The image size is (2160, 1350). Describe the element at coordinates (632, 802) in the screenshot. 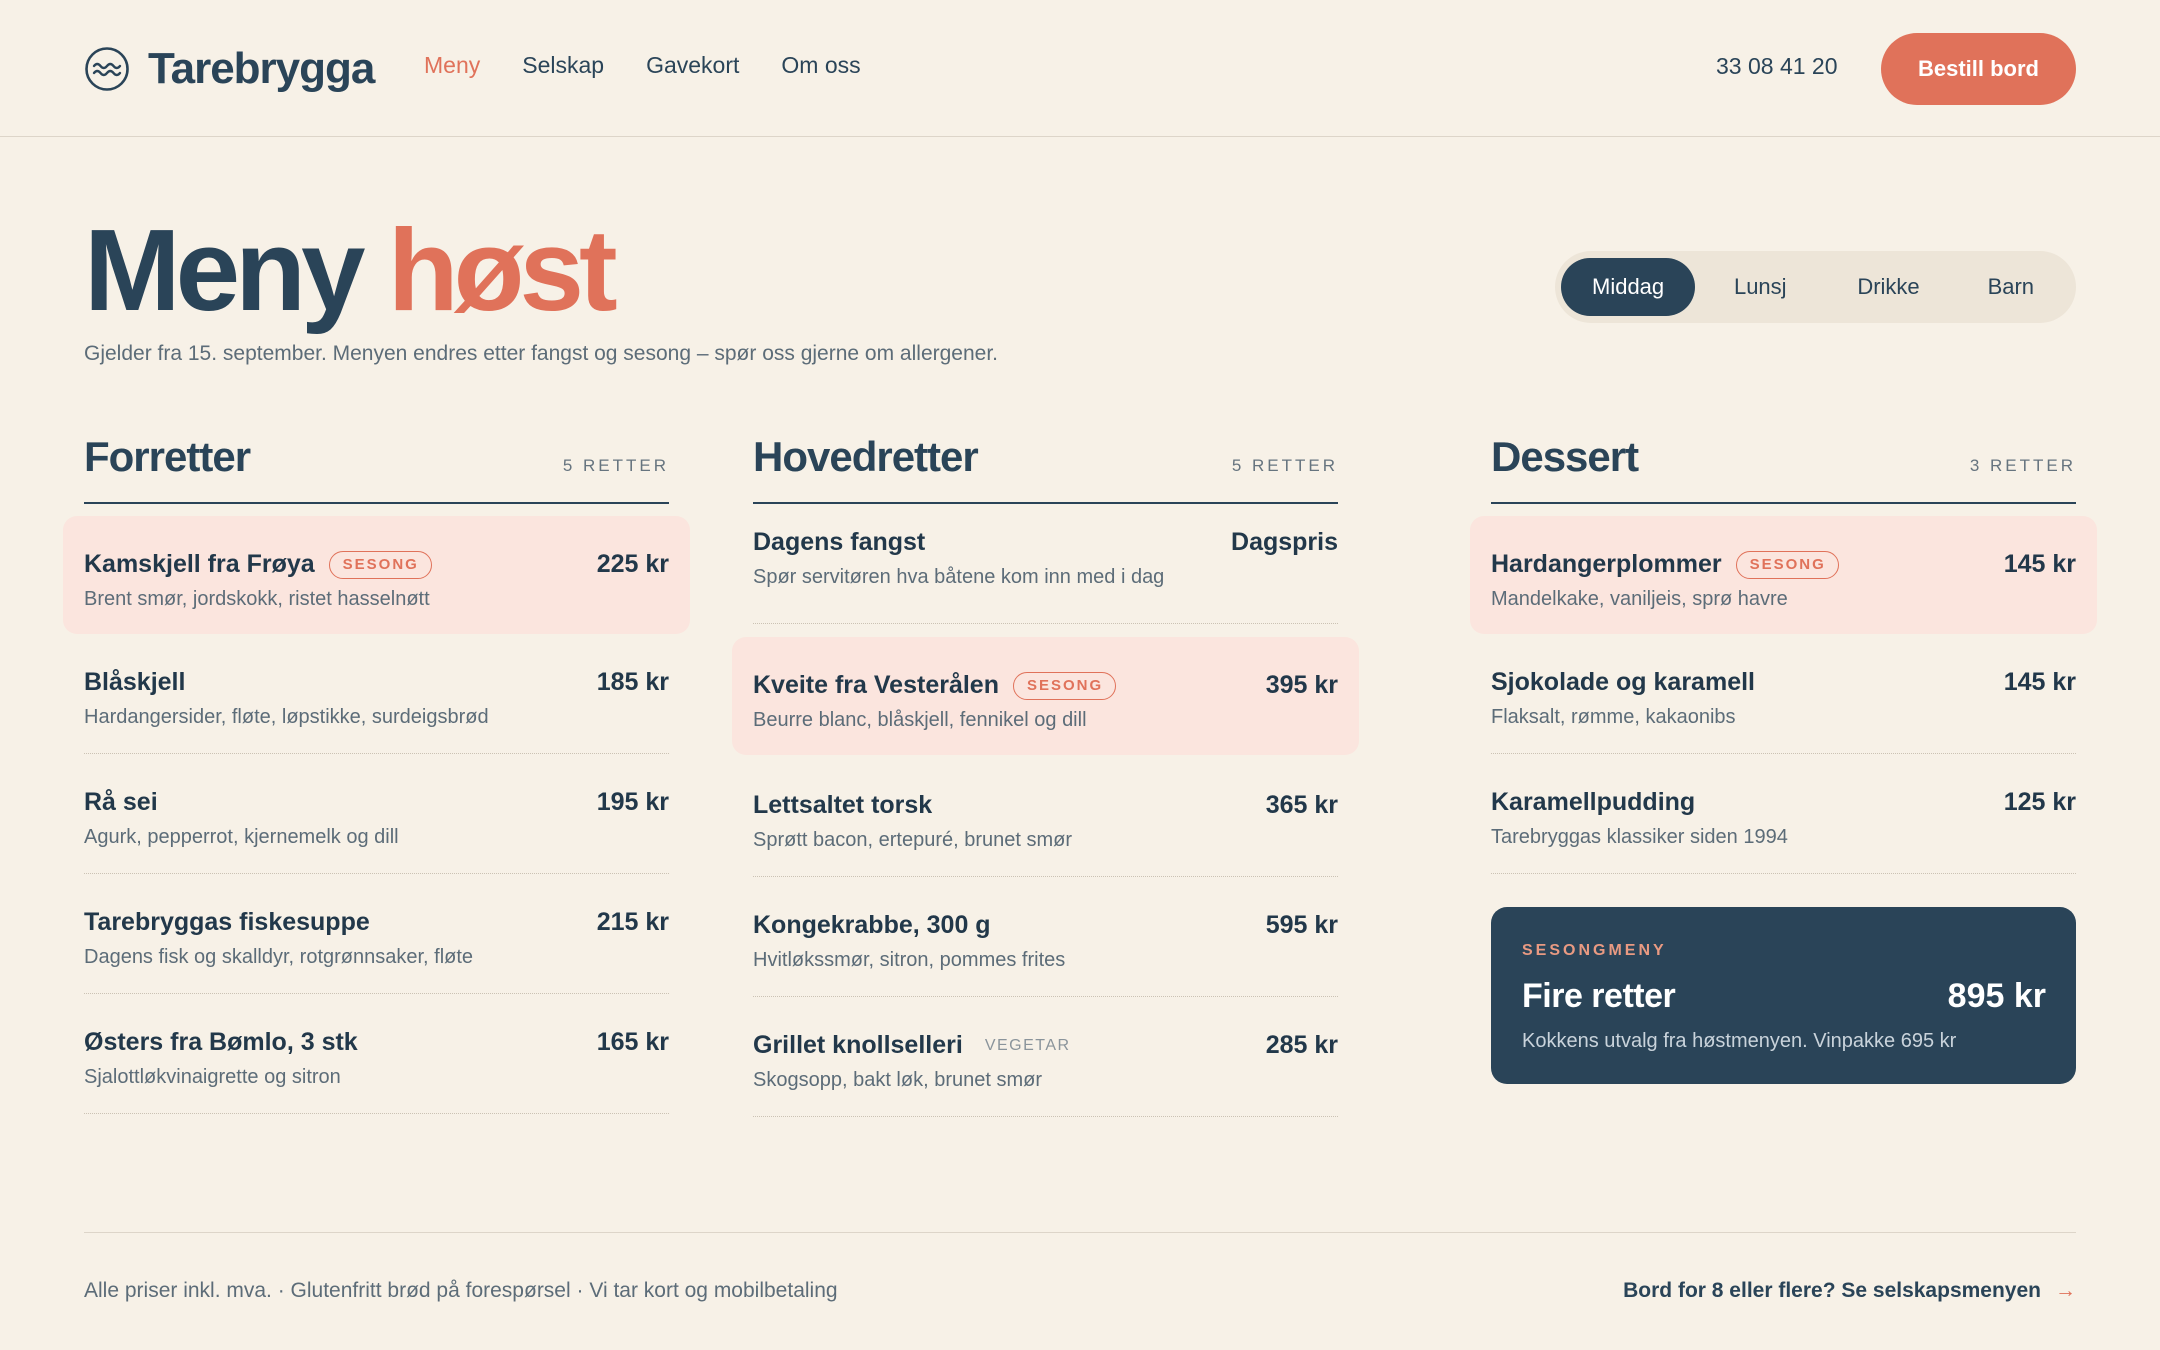

I see `item-price: 195 kr` at that location.